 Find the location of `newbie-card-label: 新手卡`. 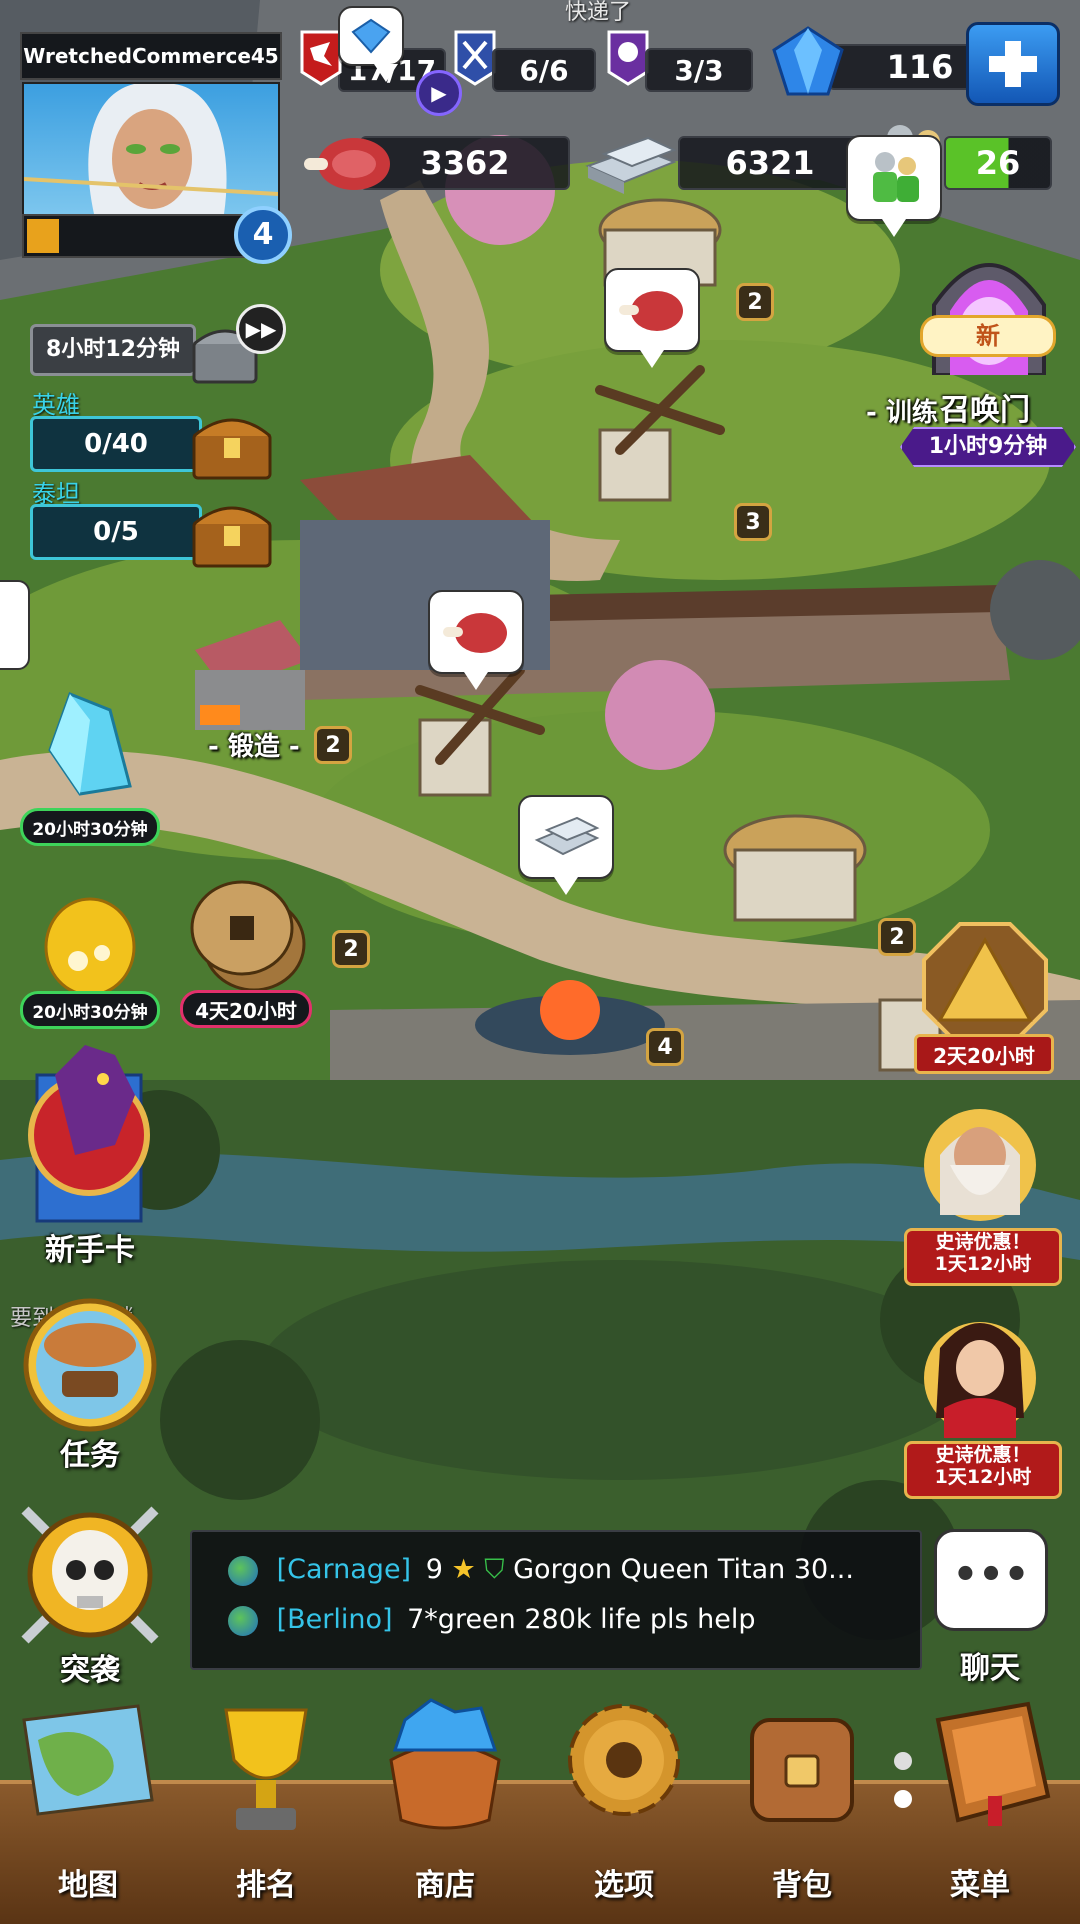

newbie-card-label: 新手卡 is located at coordinates (90, 1250).